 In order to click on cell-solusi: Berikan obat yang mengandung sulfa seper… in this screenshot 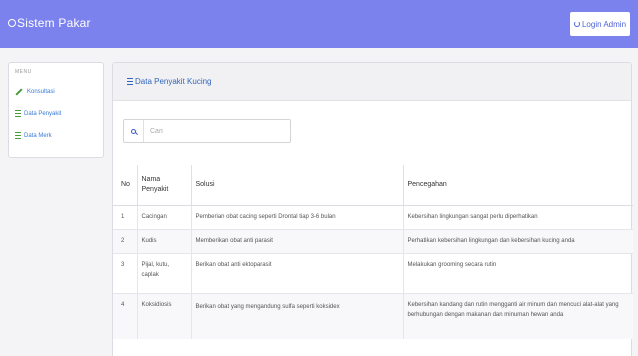, I will do `click(297, 315)`.